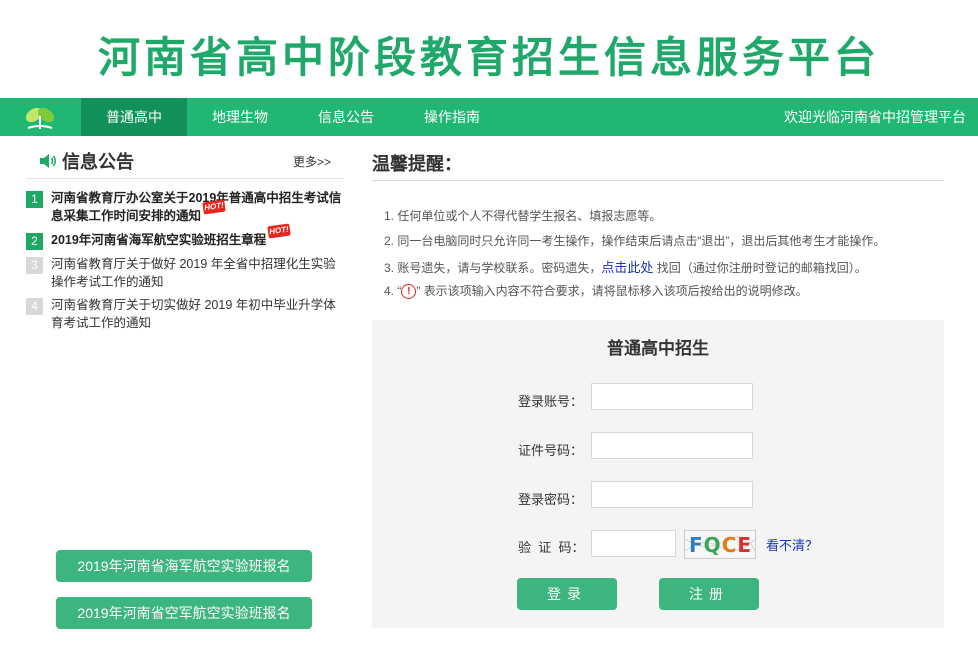 The image size is (978, 663). What do you see at coordinates (709, 594) in the screenshot?
I see `register-button: 注册` at bounding box center [709, 594].